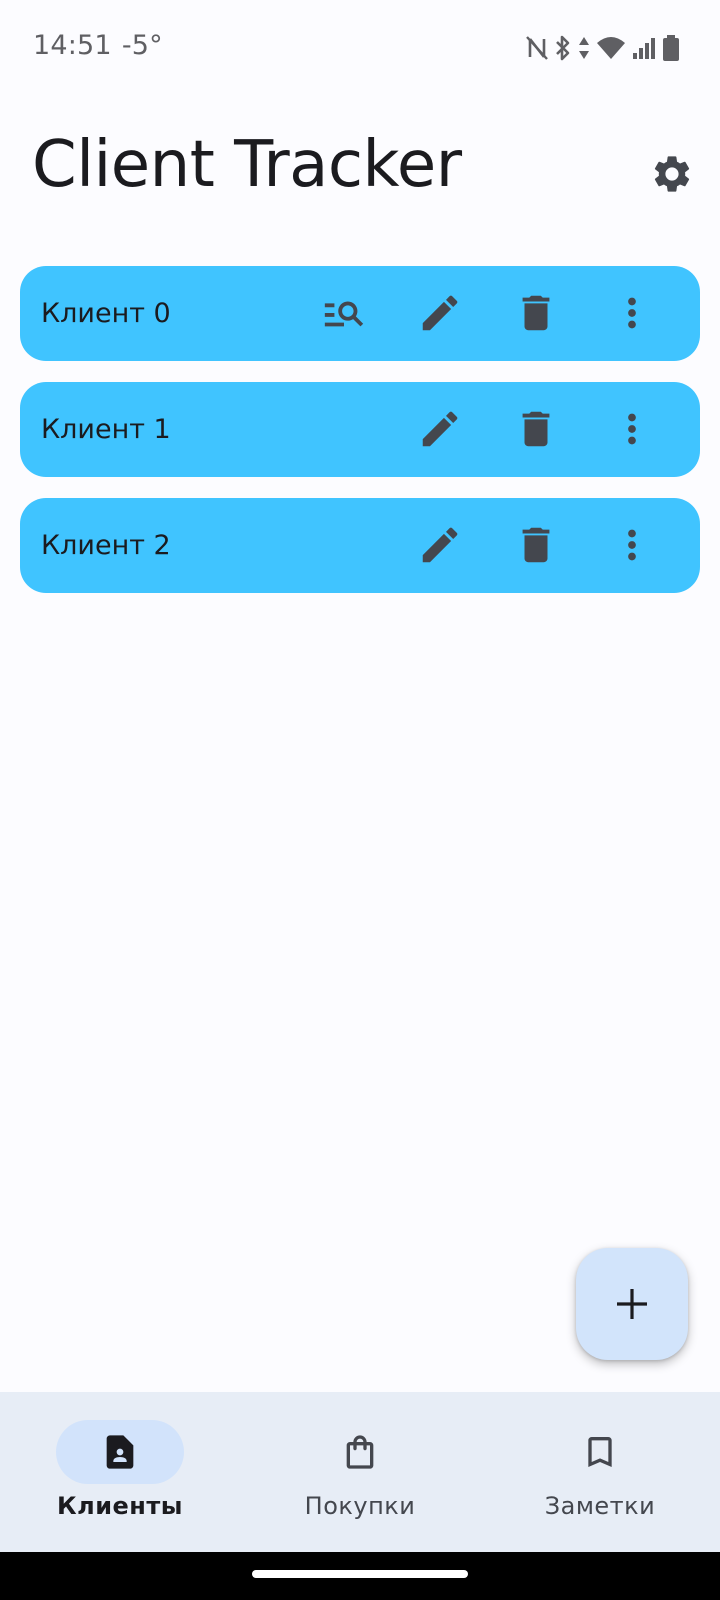  What do you see at coordinates (247, 165) in the screenshot?
I see `page-title: Client Tracker` at bounding box center [247, 165].